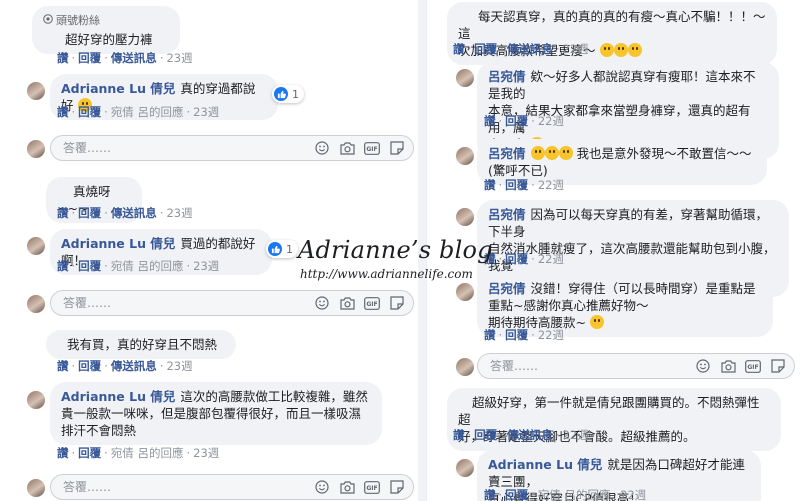  Describe the element at coordinates (48, 19) in the screenshot. I see `star-badge-icon` at that location.